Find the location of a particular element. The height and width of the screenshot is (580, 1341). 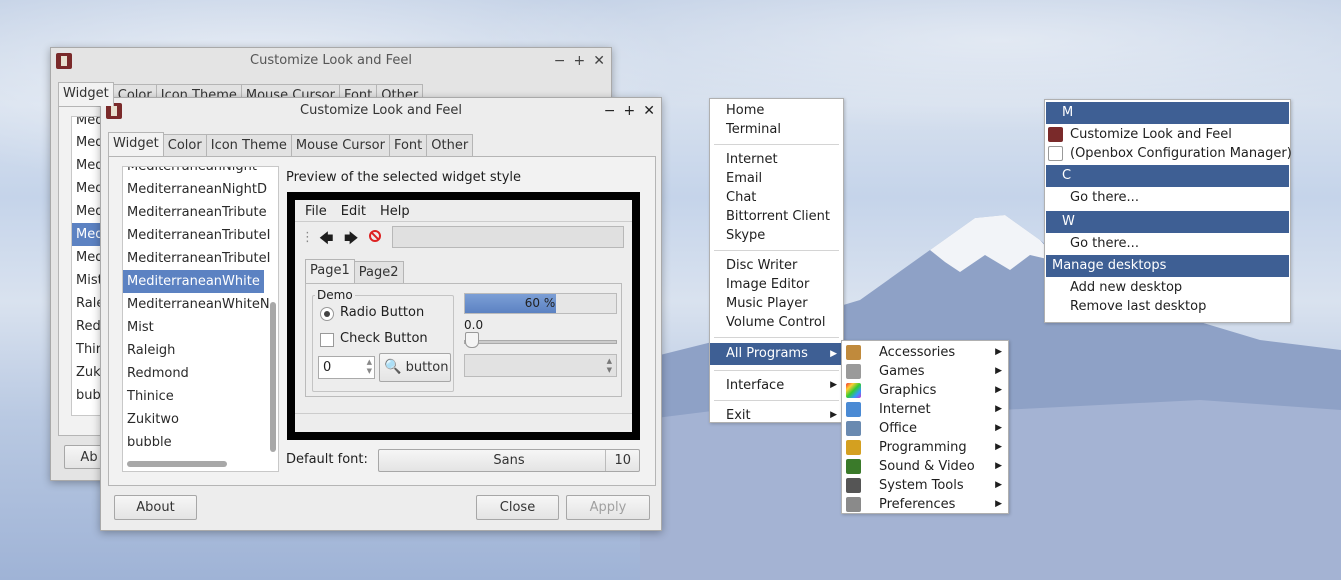

menu-item-music-player: Music Player is located at coordinates (776, 303).